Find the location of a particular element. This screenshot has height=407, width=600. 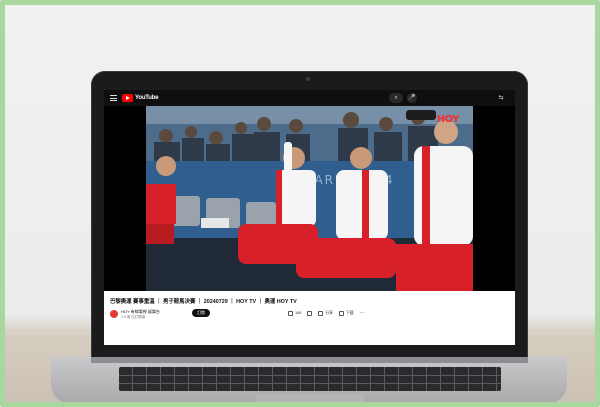

dislike-button is located at coordinates (310, 313).